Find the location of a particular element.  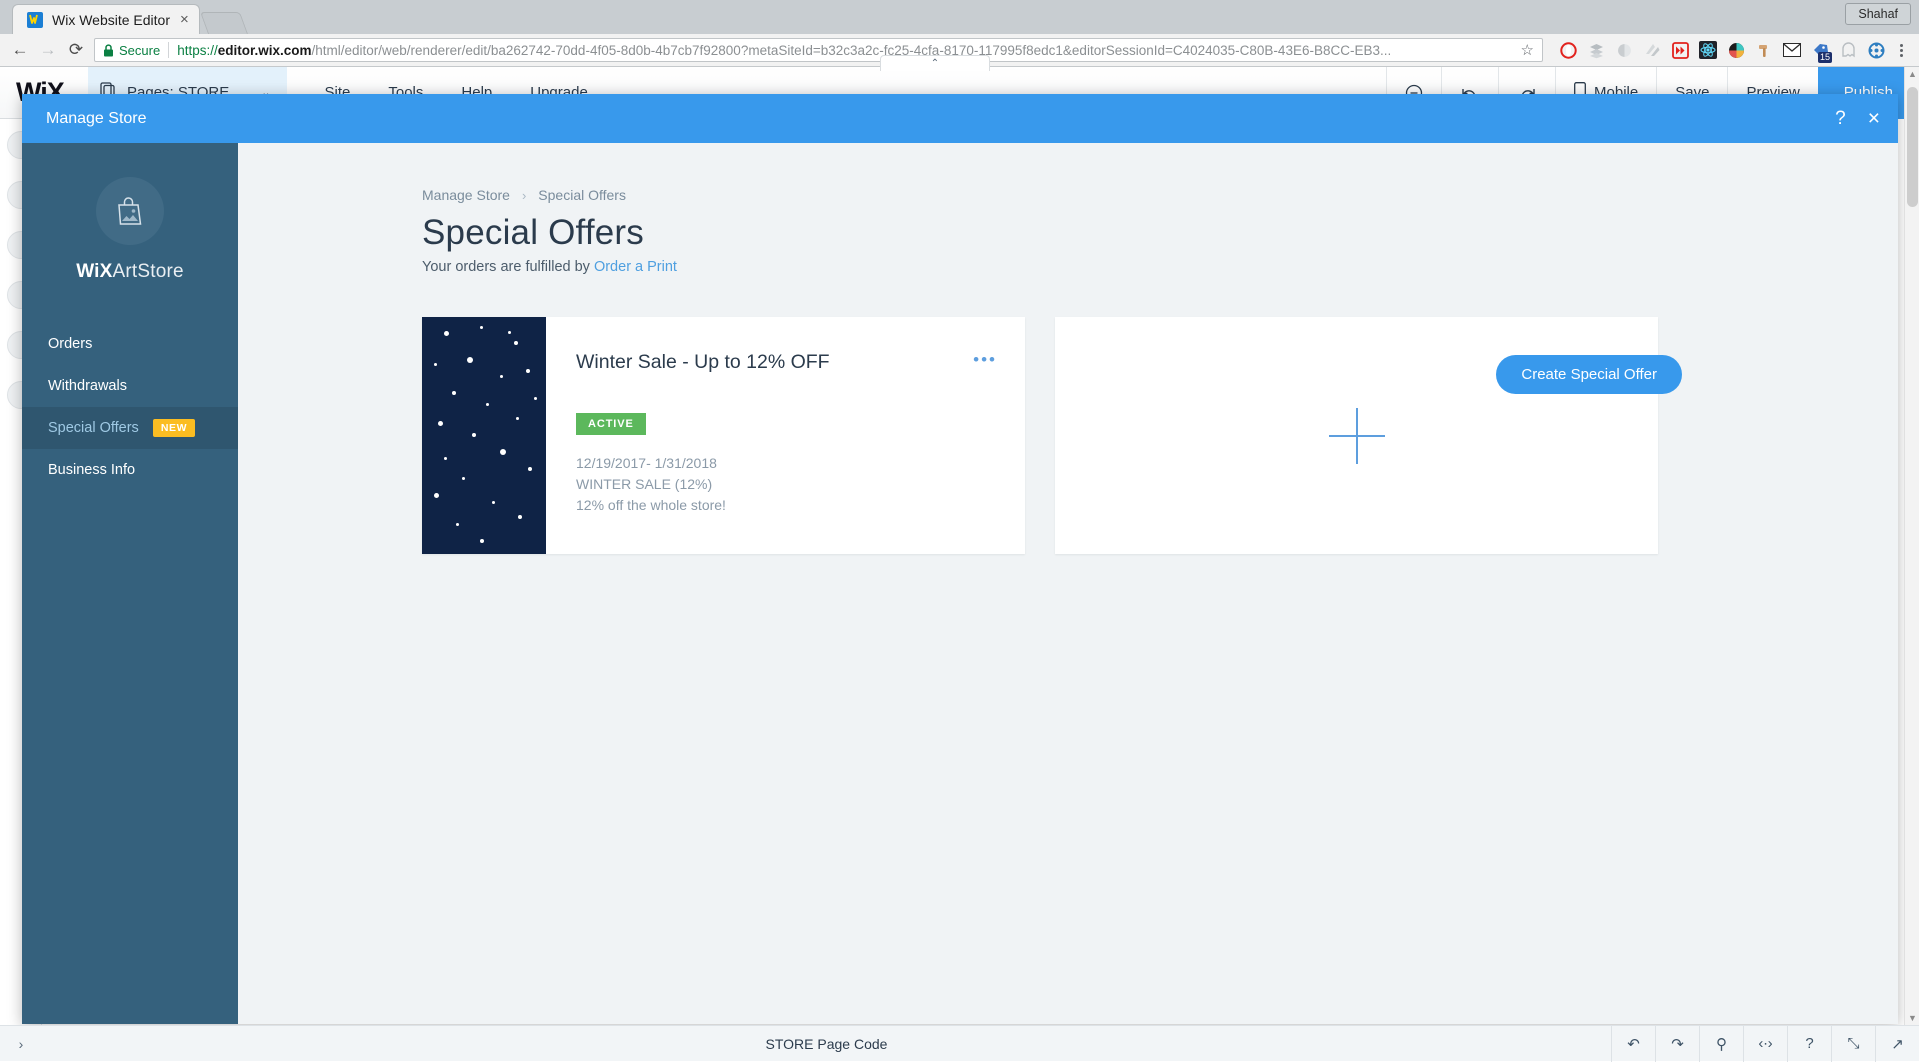

url-host: editor.wix.com is located at coordinates (265, 50).